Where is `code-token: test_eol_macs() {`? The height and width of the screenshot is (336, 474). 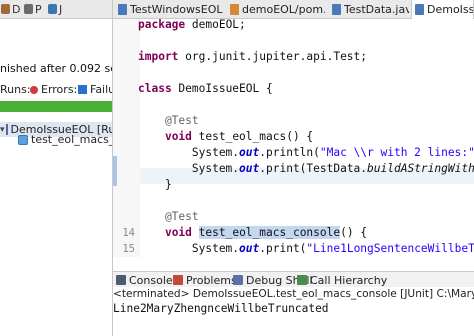
code-token: test_eol_macs() { is located at coordinates (252, 136).